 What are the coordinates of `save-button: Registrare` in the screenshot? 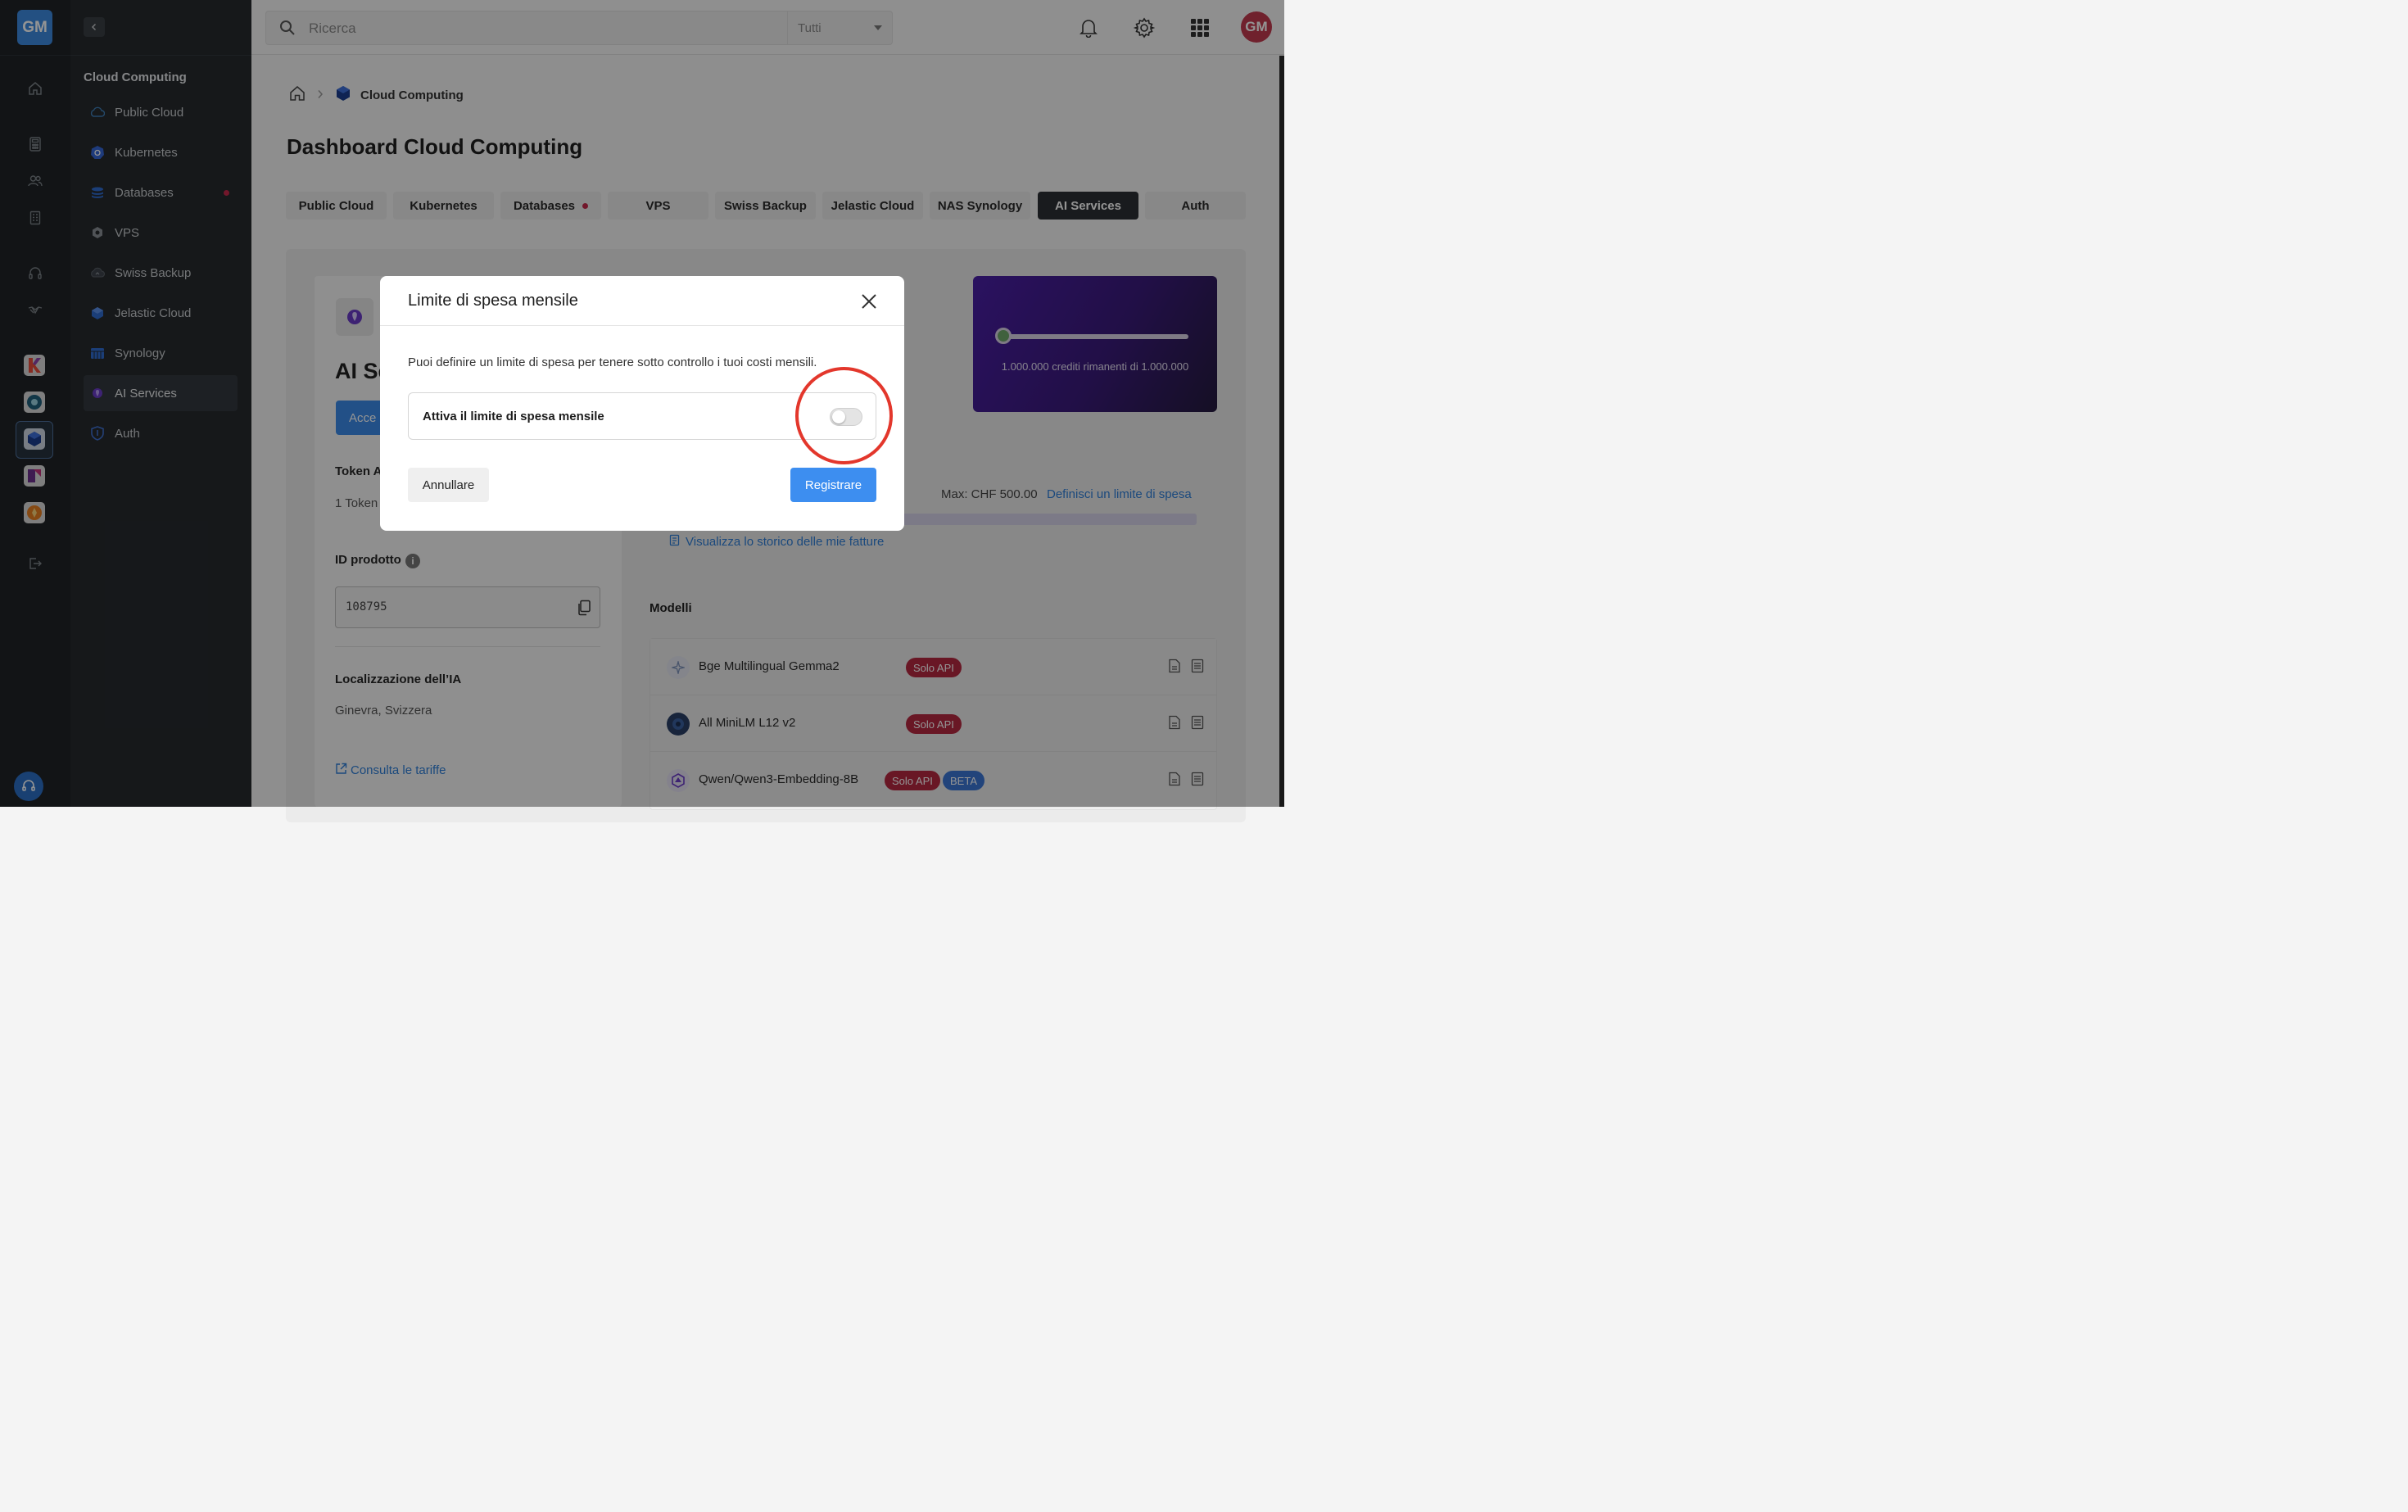 It's located at (833, 485).